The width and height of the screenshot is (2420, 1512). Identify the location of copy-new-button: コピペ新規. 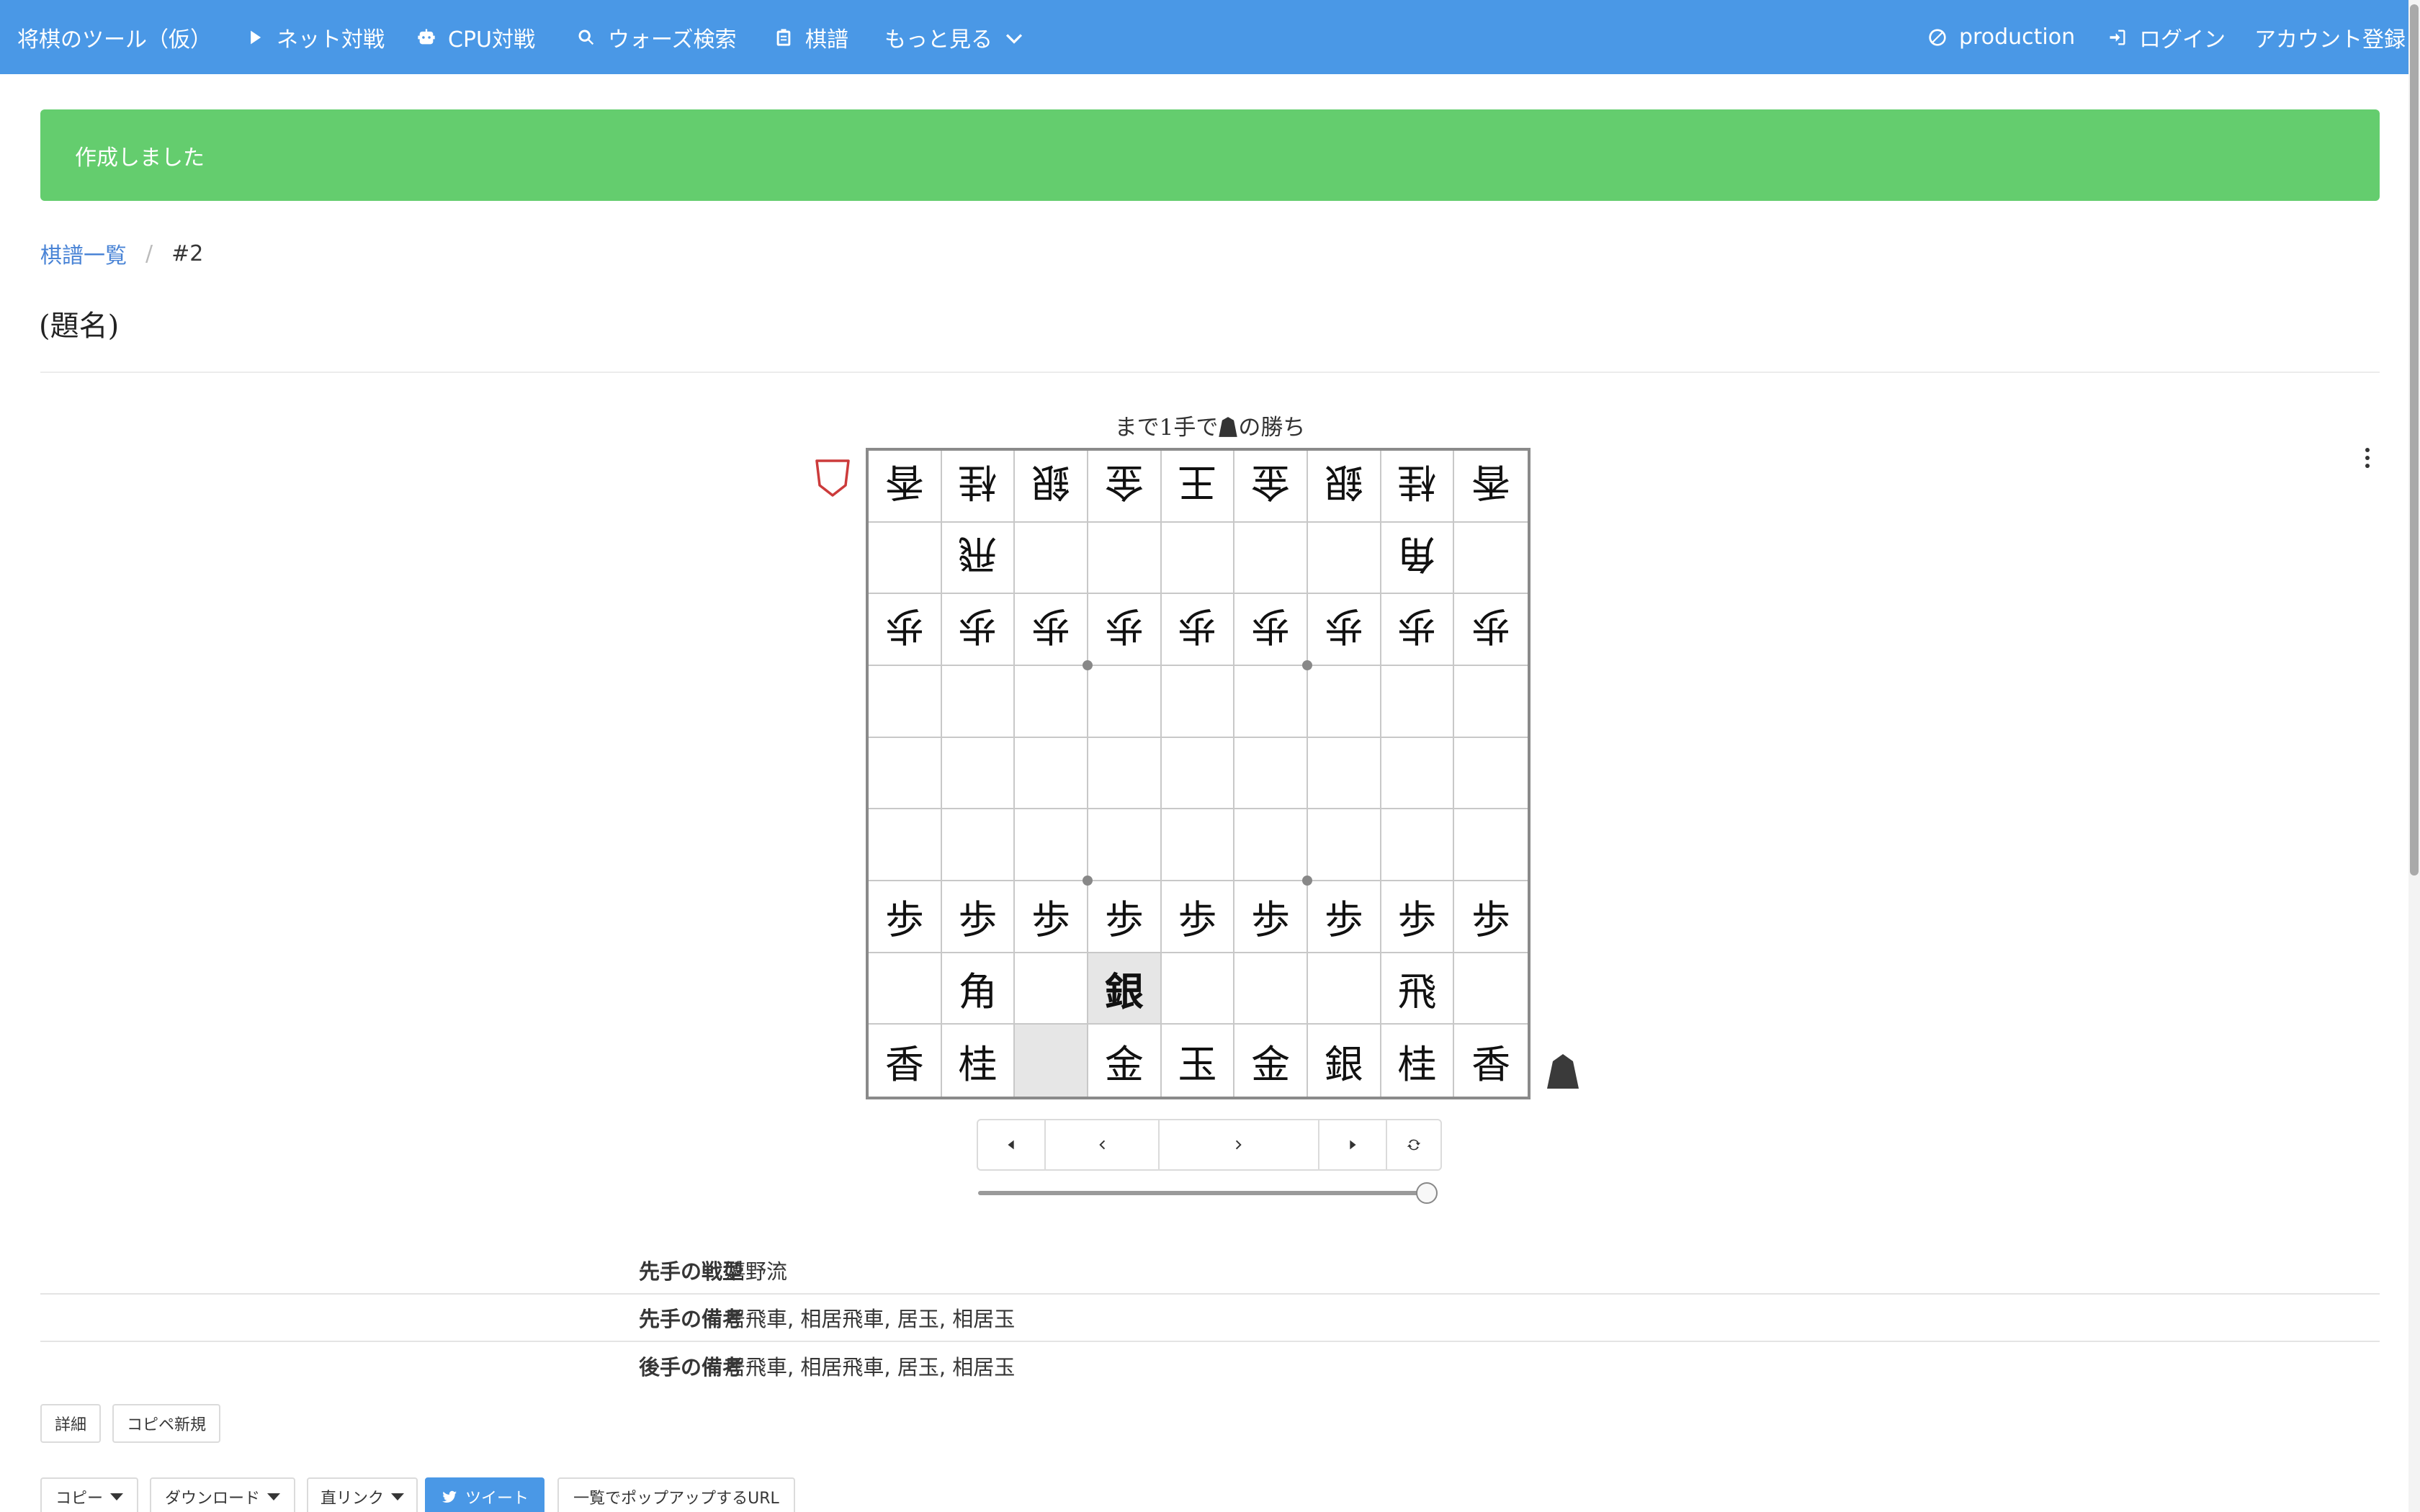
(166, 1423).